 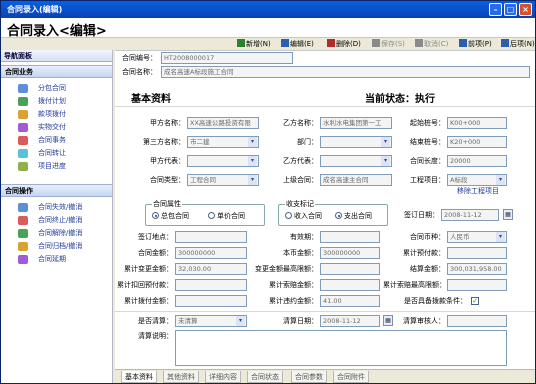 I want to click on contract-type-select: 工程合同, so click(x=223, y=180).